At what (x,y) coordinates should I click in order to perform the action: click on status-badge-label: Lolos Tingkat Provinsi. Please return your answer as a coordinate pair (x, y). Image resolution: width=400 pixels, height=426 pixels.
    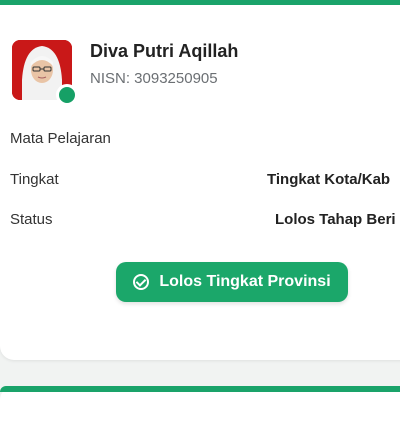
    Looking at the image, I should click on (245, 281).